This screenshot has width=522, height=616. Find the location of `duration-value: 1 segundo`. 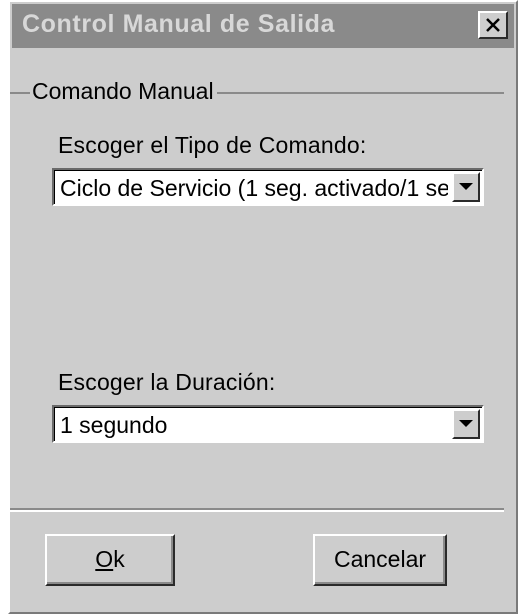

duration-value: 1 segundo is located at coordinates (114, 425).